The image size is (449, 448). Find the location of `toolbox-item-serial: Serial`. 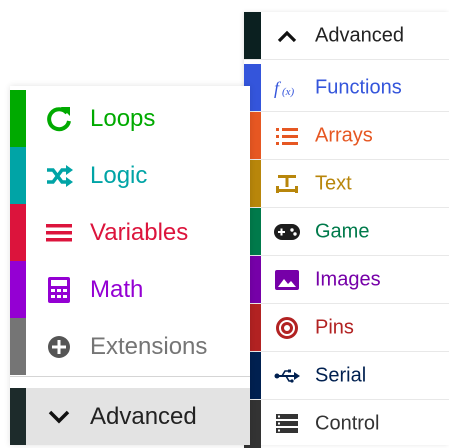

toolbox-item-serial: Serial is located at coordinates (346, 376).